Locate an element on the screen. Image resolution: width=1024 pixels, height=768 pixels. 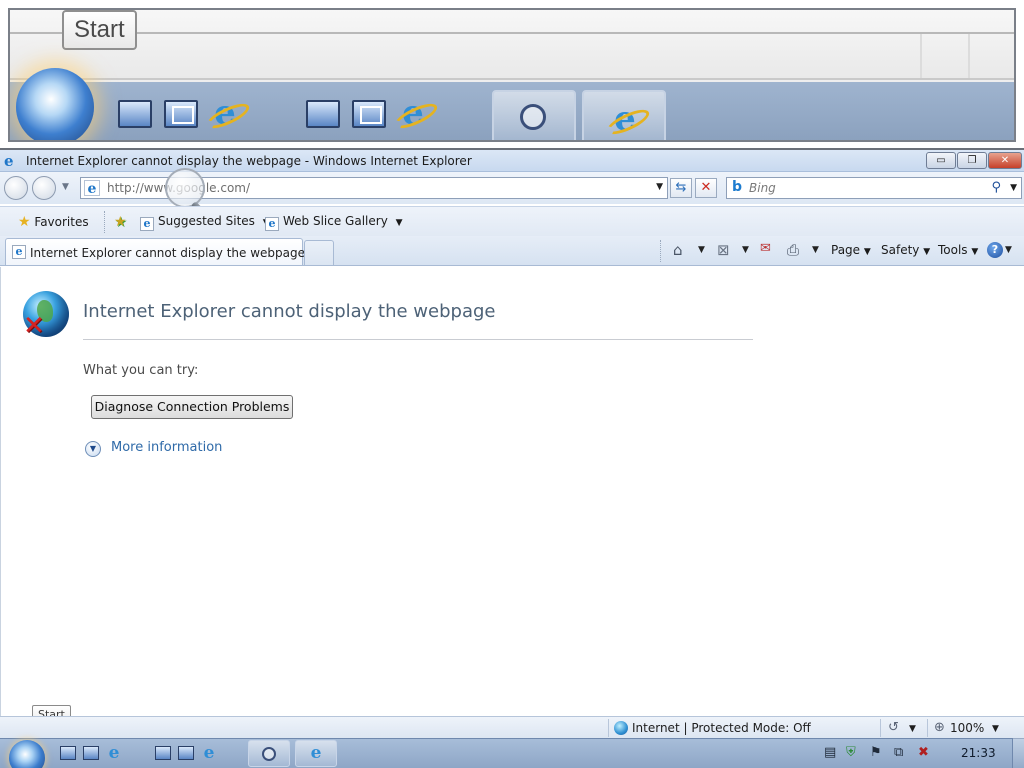
security-shield-icon: ⛨ is located at coordinates (851, 752).